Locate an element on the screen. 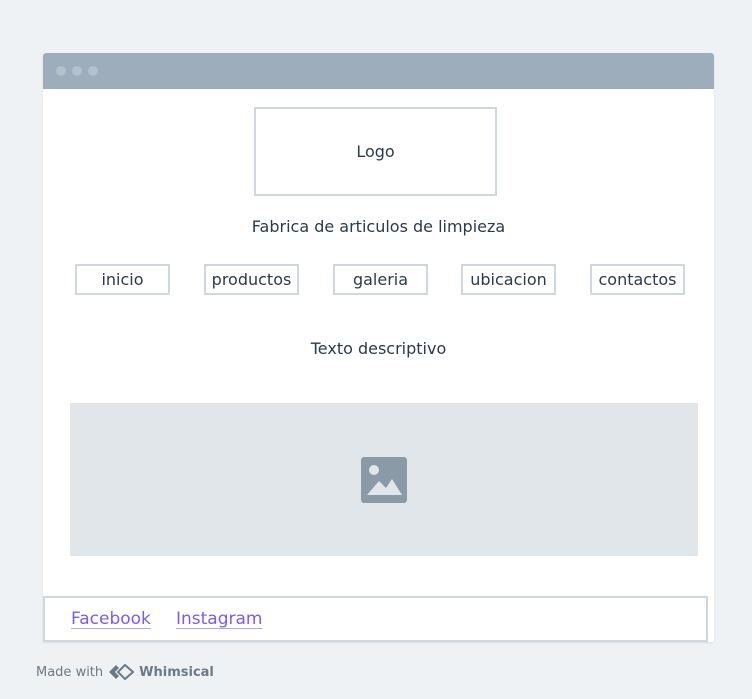 The width and height of the screenshot is (752, 699). credit-prefix: Made with is located at coordinates (70, 672).